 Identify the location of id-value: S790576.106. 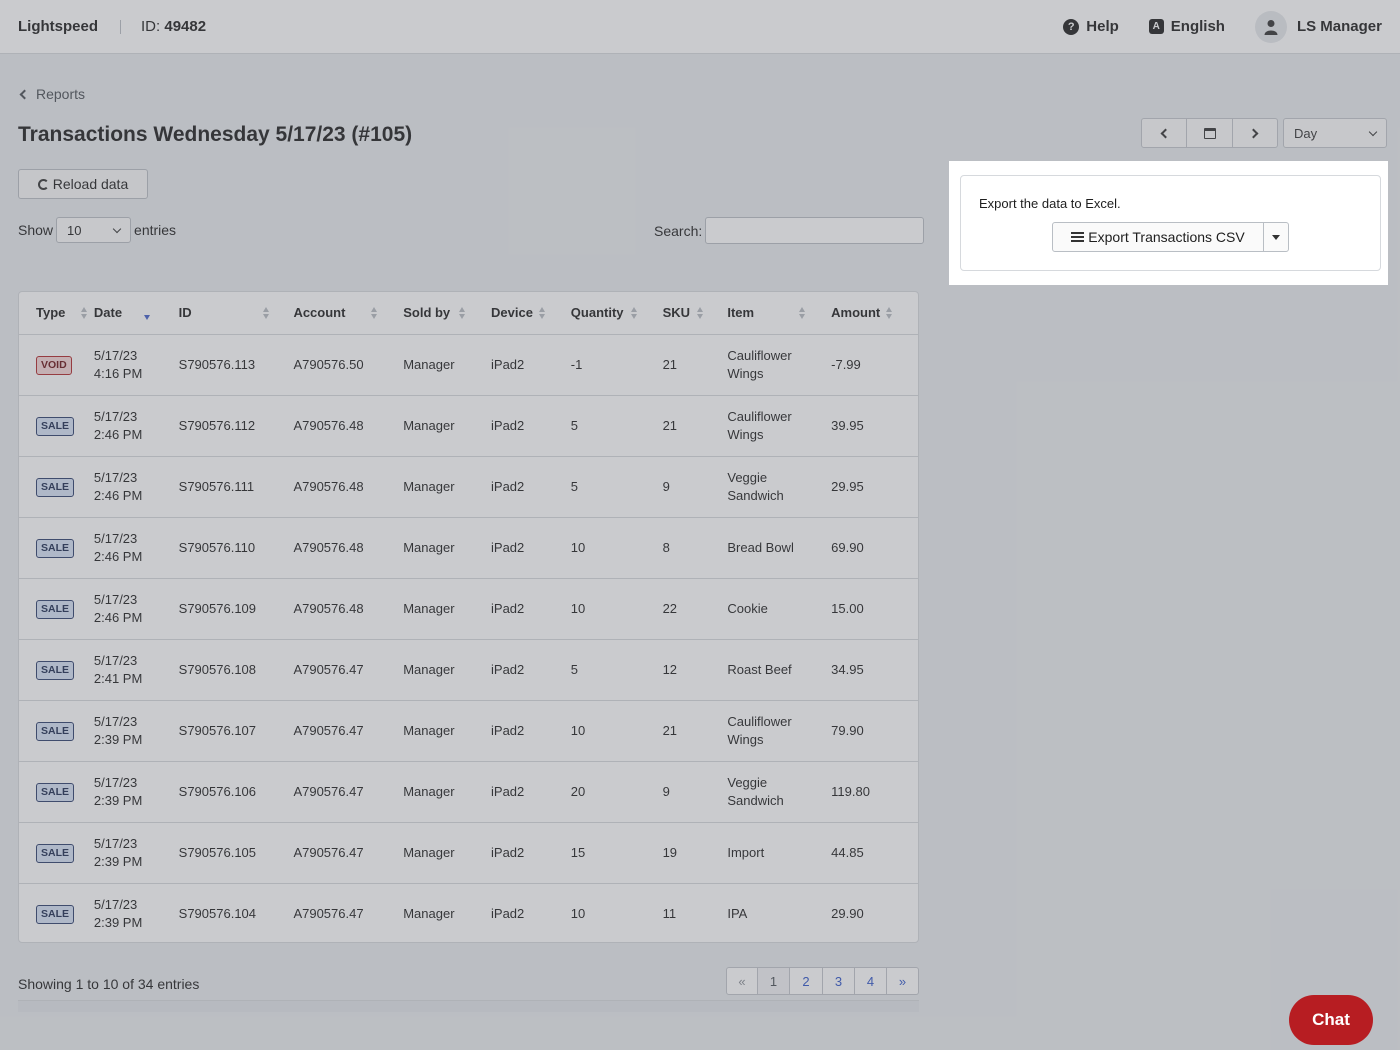
(217, 791).